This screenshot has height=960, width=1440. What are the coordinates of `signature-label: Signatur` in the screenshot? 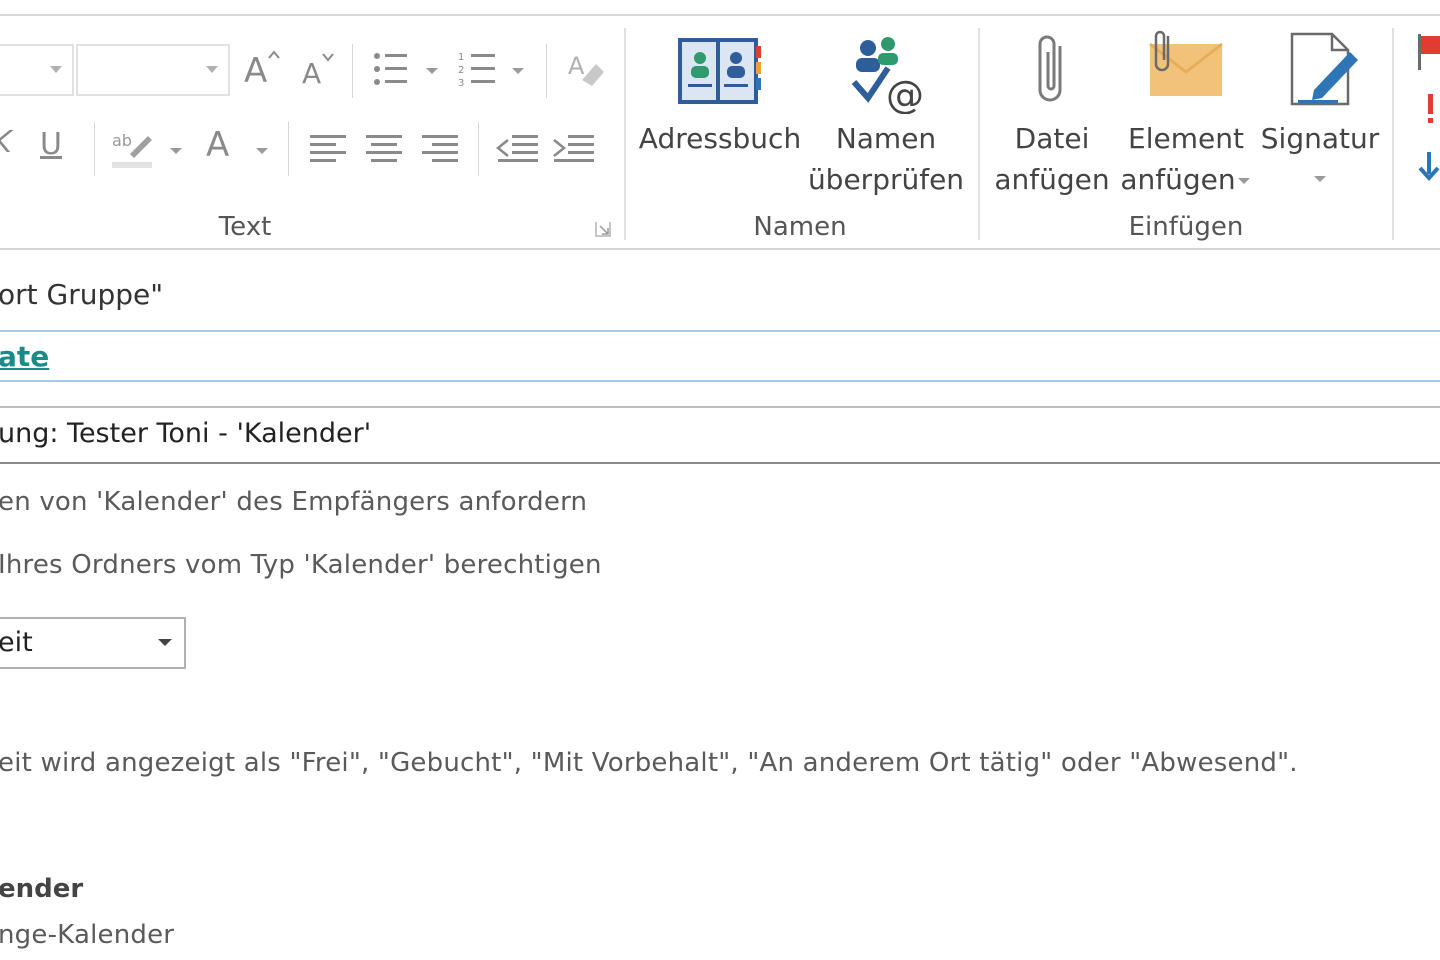 It's located at (1320, 138).